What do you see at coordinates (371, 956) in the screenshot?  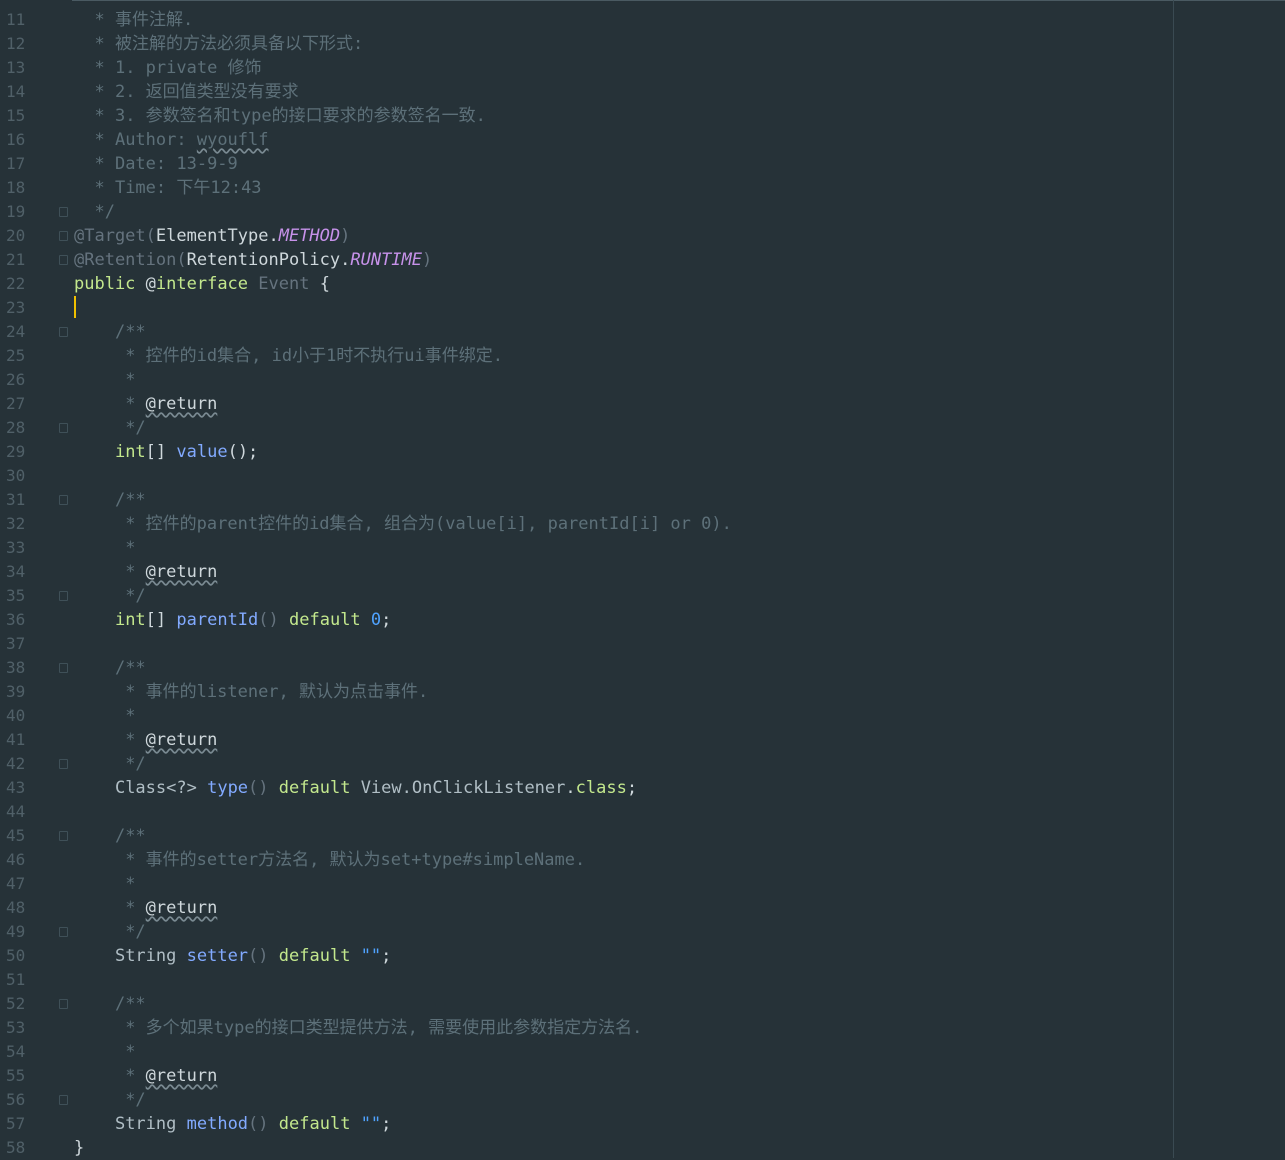 I see `code-token: ""` at bounding box center [371, 956].